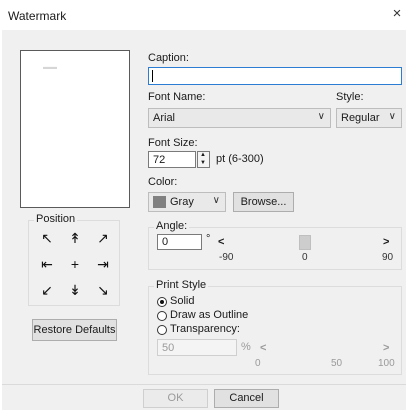 The height and width of the screenshot is (412, 408). What do you see at coordinates (397, 14) in the screenshot?
I see `close-icon: ×` at bounding box center [397, 14].